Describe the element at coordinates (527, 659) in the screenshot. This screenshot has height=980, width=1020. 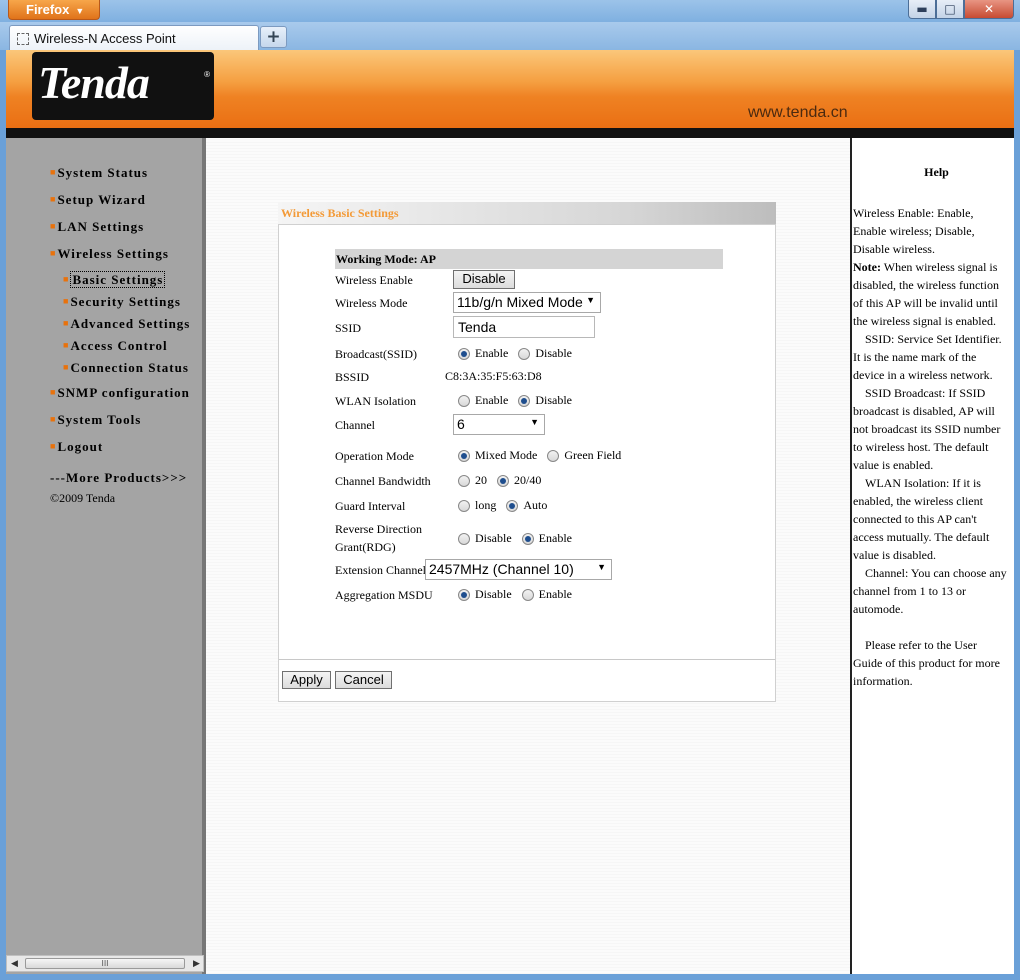
I see `form-divider` at that location.